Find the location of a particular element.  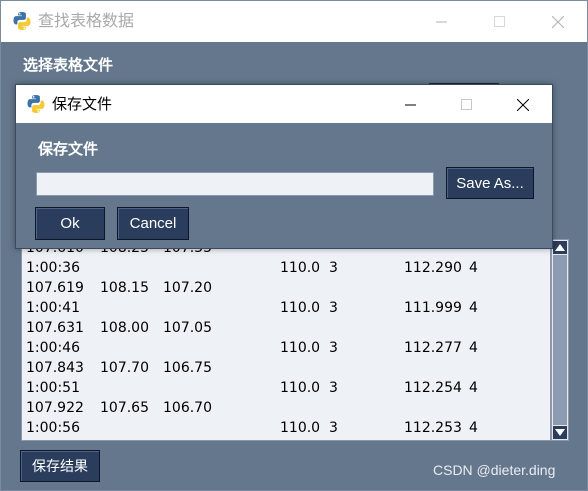

save-path-input is located at coordinates (235, 184).